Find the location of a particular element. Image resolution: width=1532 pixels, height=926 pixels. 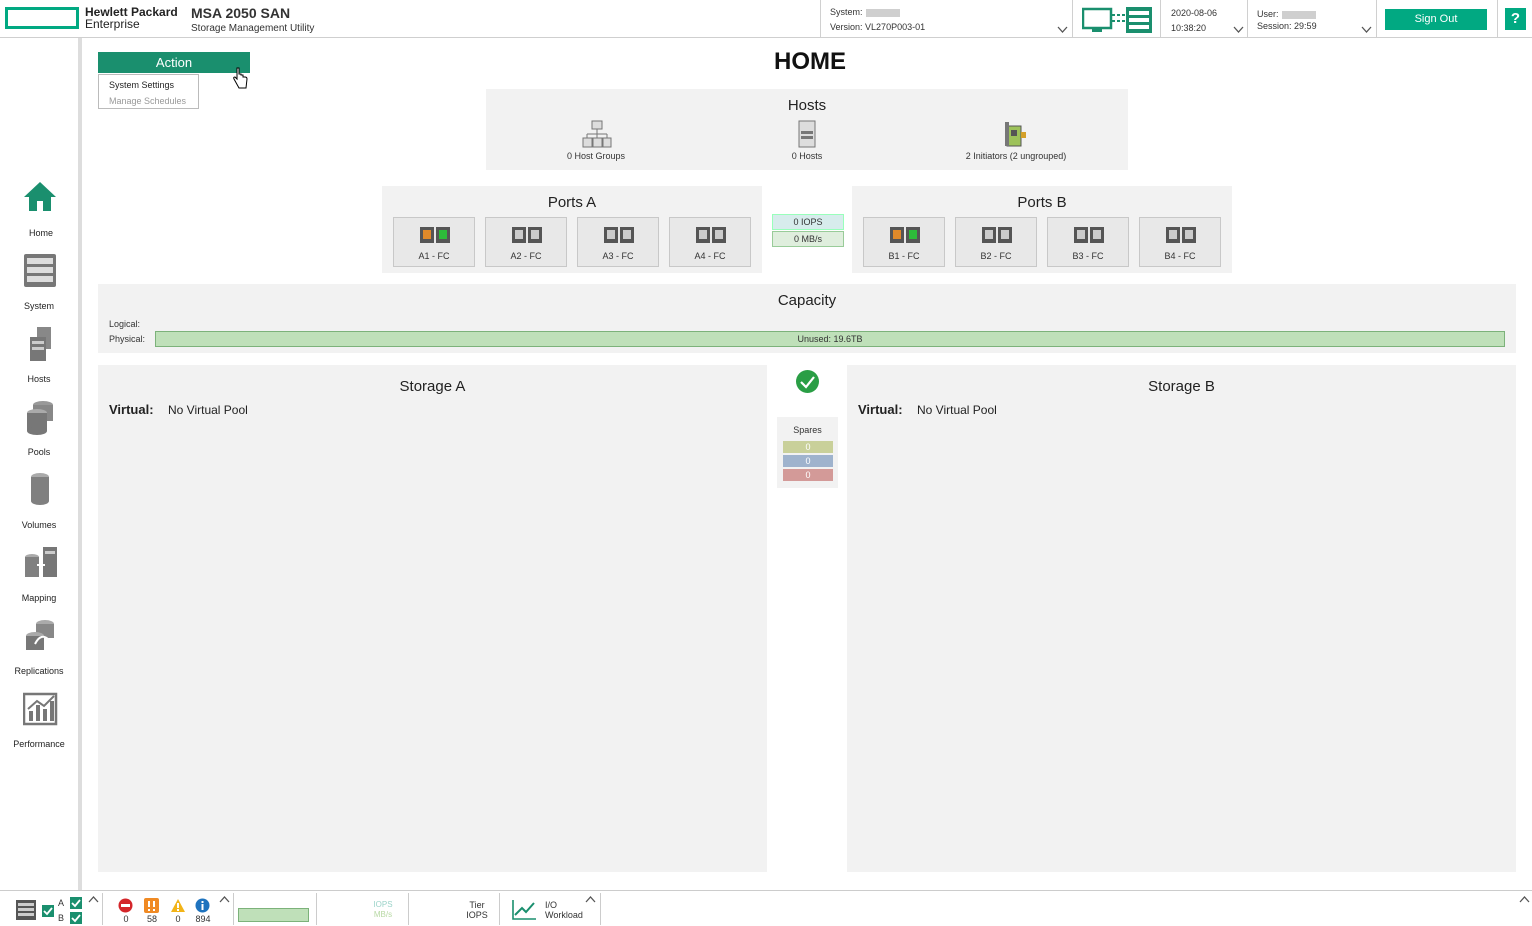

host-groups-icon is located at coordinates (597, 134).